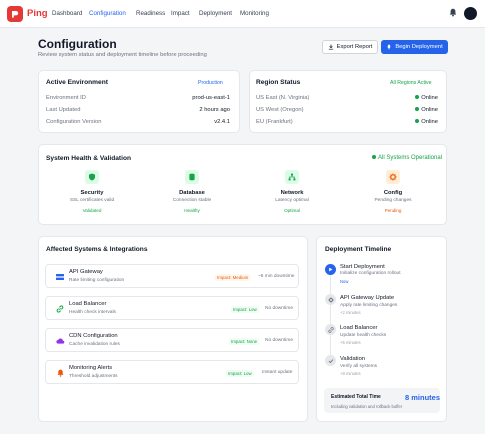 This screenshot has height=434, width=485. What do you see at coordinates (254, 13) in the screenshot?
I see `nav-monitoring: Monitoring` at bounding box center [254, 13].